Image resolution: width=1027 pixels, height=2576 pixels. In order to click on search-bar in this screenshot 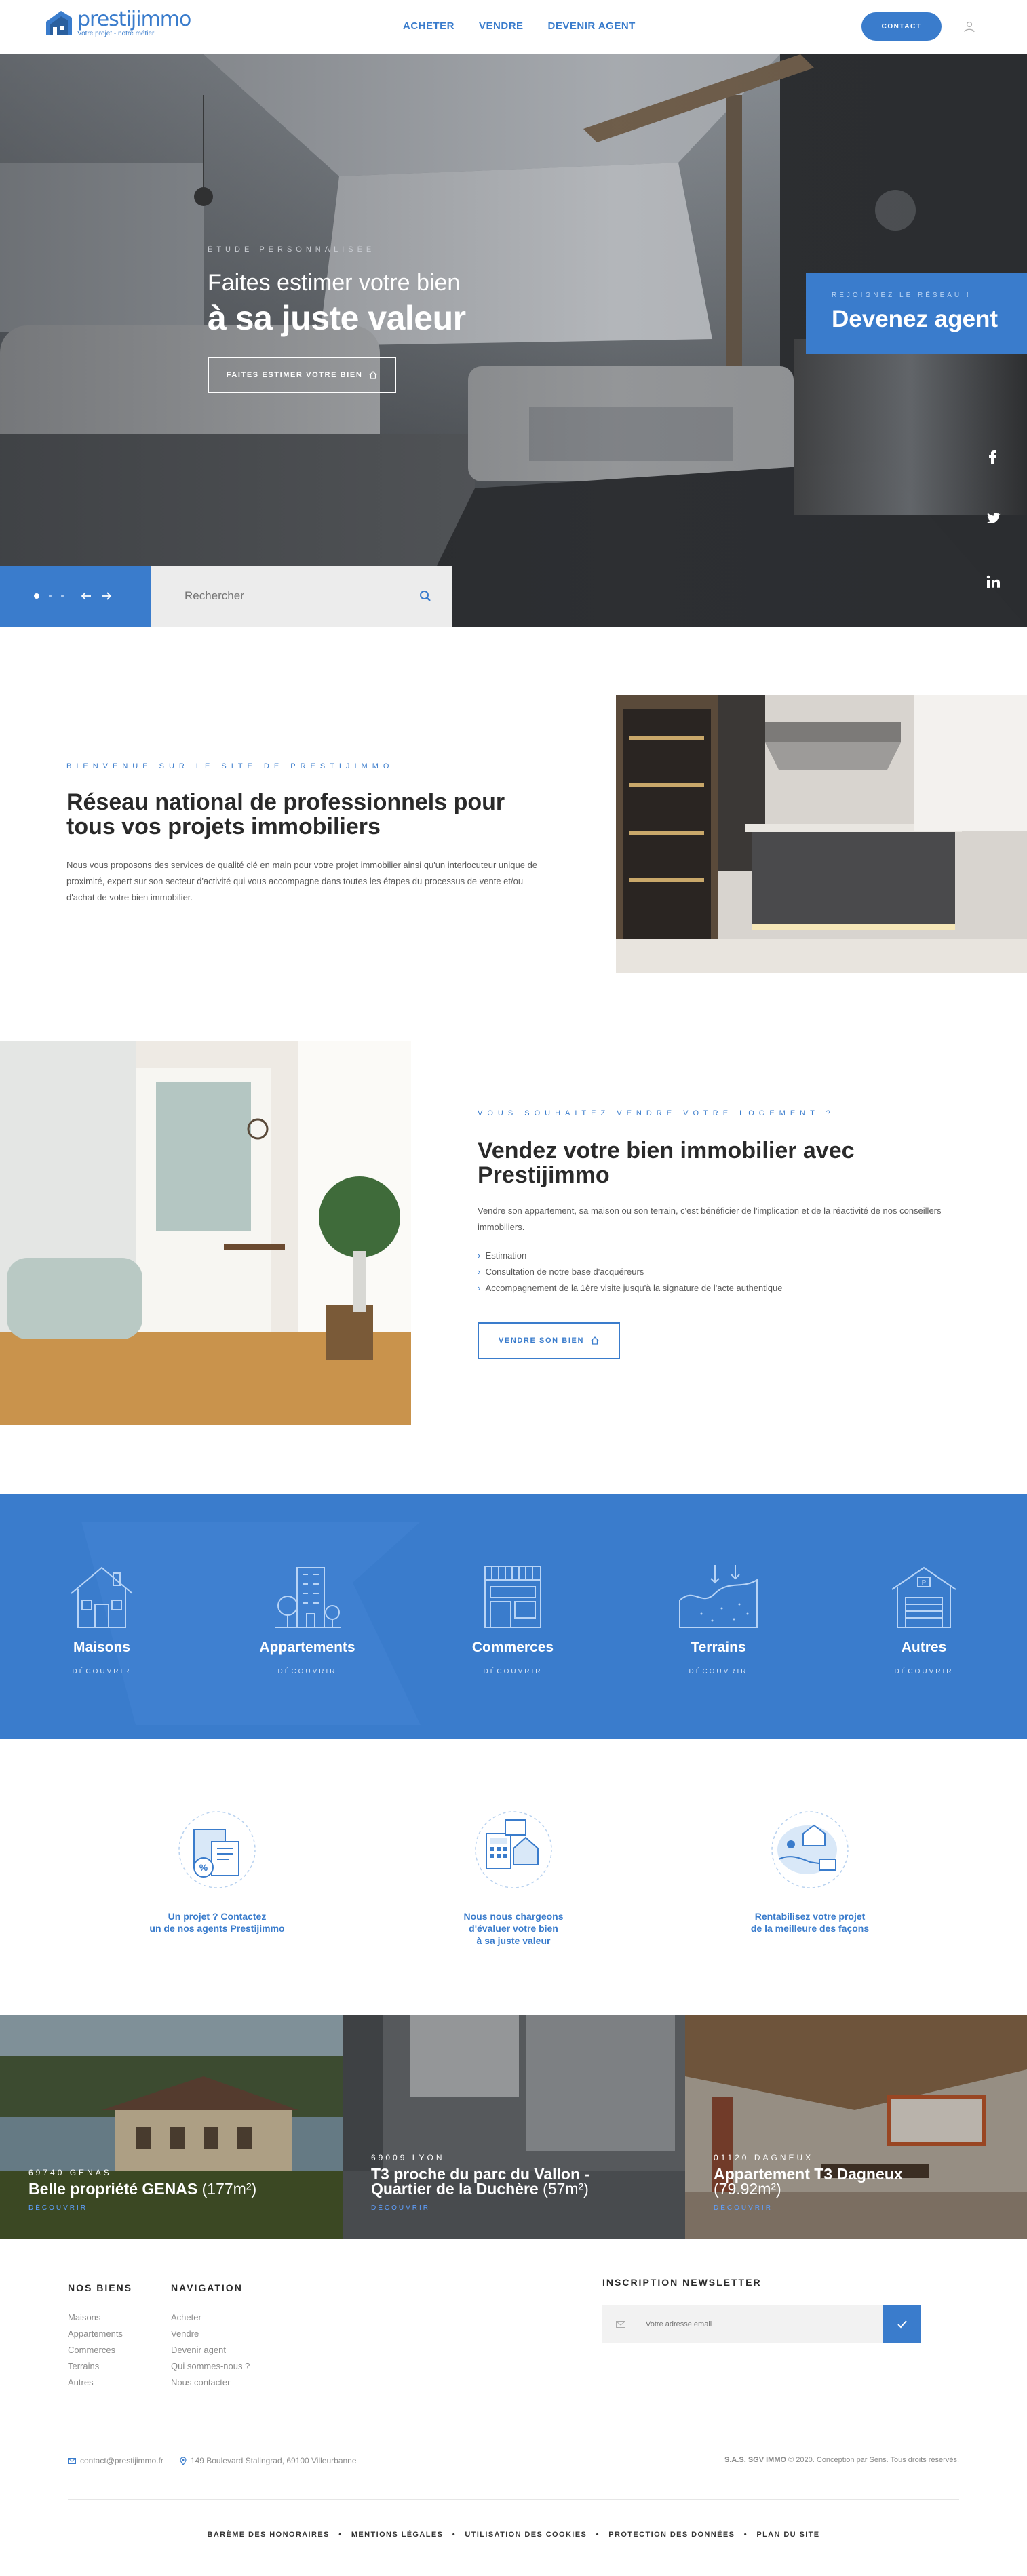, I will do `click(301, 597)`.